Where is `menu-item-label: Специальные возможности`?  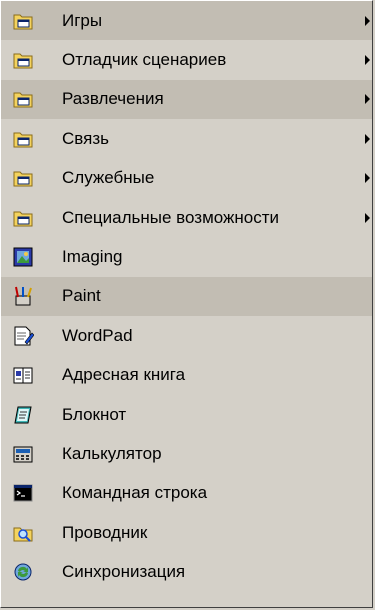
menu-item-label: Специальные возможности is located at coordinates (171, 217).